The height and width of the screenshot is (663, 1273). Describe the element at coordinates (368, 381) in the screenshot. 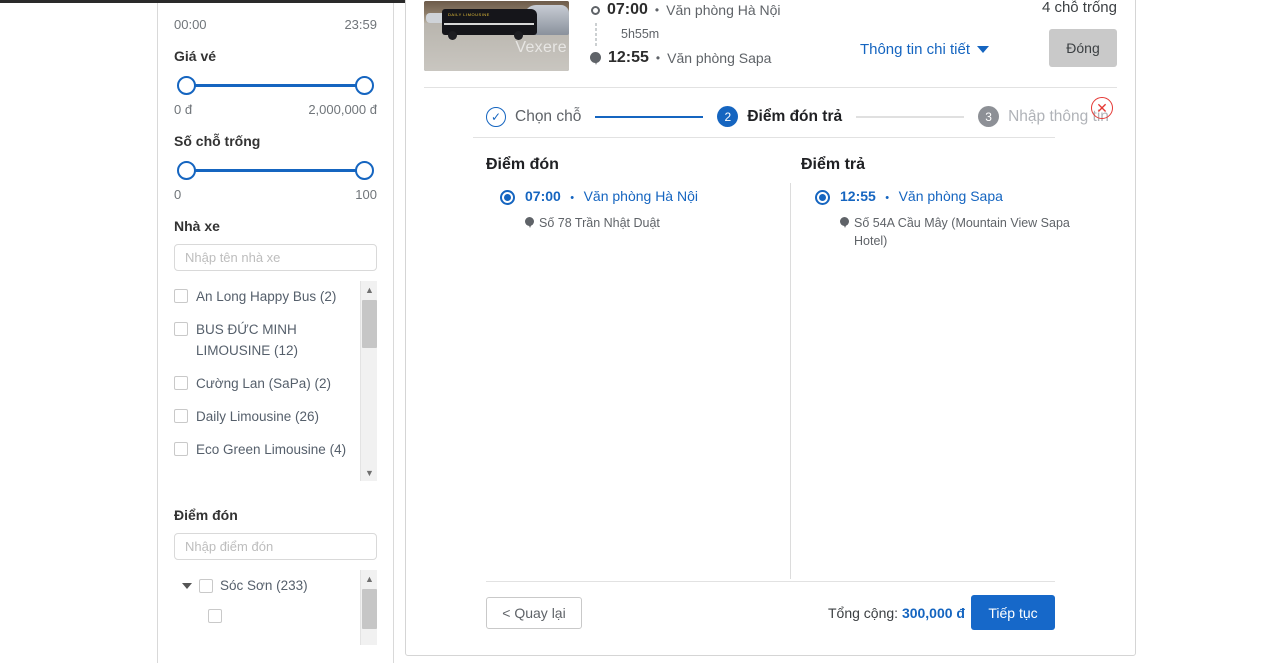

I see `operator-list-scrollbar: ▲ ▼` at that location.